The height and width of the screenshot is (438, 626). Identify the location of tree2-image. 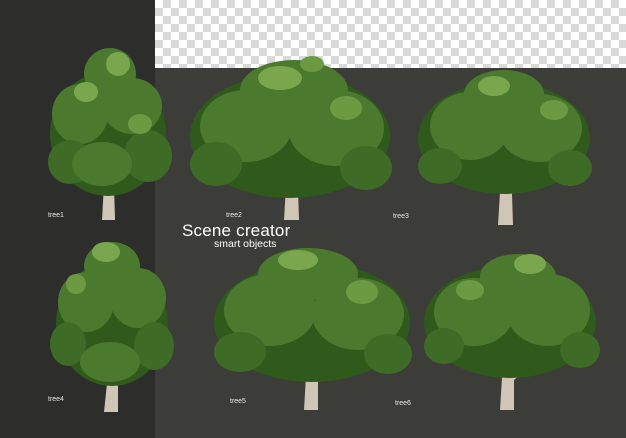
(290, 138).